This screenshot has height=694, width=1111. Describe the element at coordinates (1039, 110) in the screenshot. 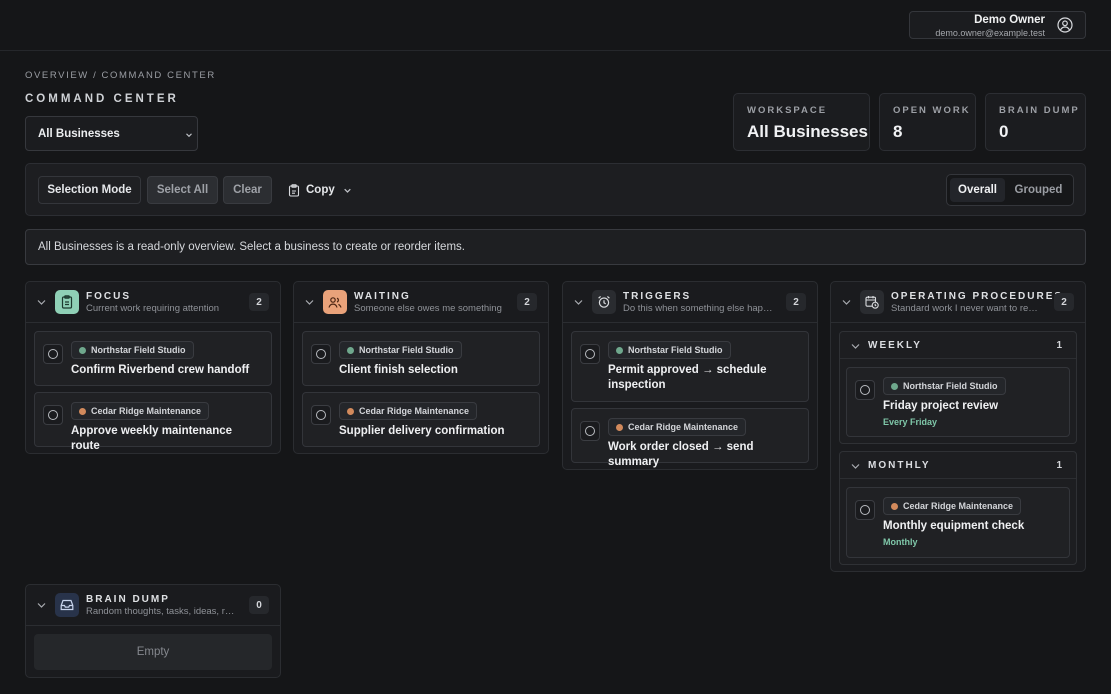

I see `stat-label: BRAIN DUMP` at that location.